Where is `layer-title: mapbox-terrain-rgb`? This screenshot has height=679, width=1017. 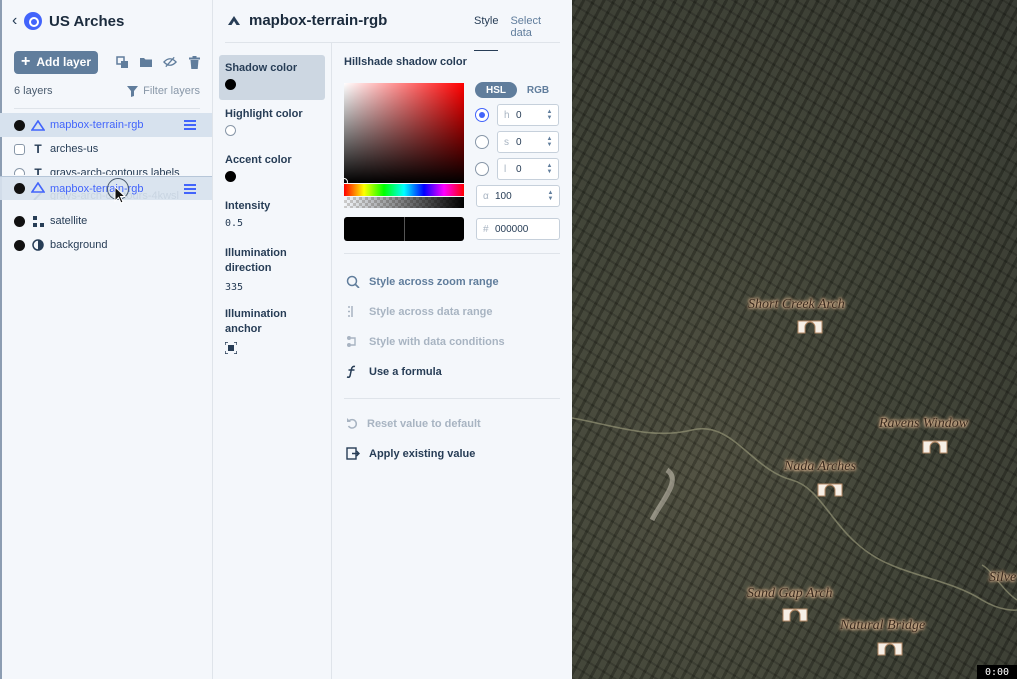
layer-title: mapbox-terrain-rgb is located at coordinates (318, 20).